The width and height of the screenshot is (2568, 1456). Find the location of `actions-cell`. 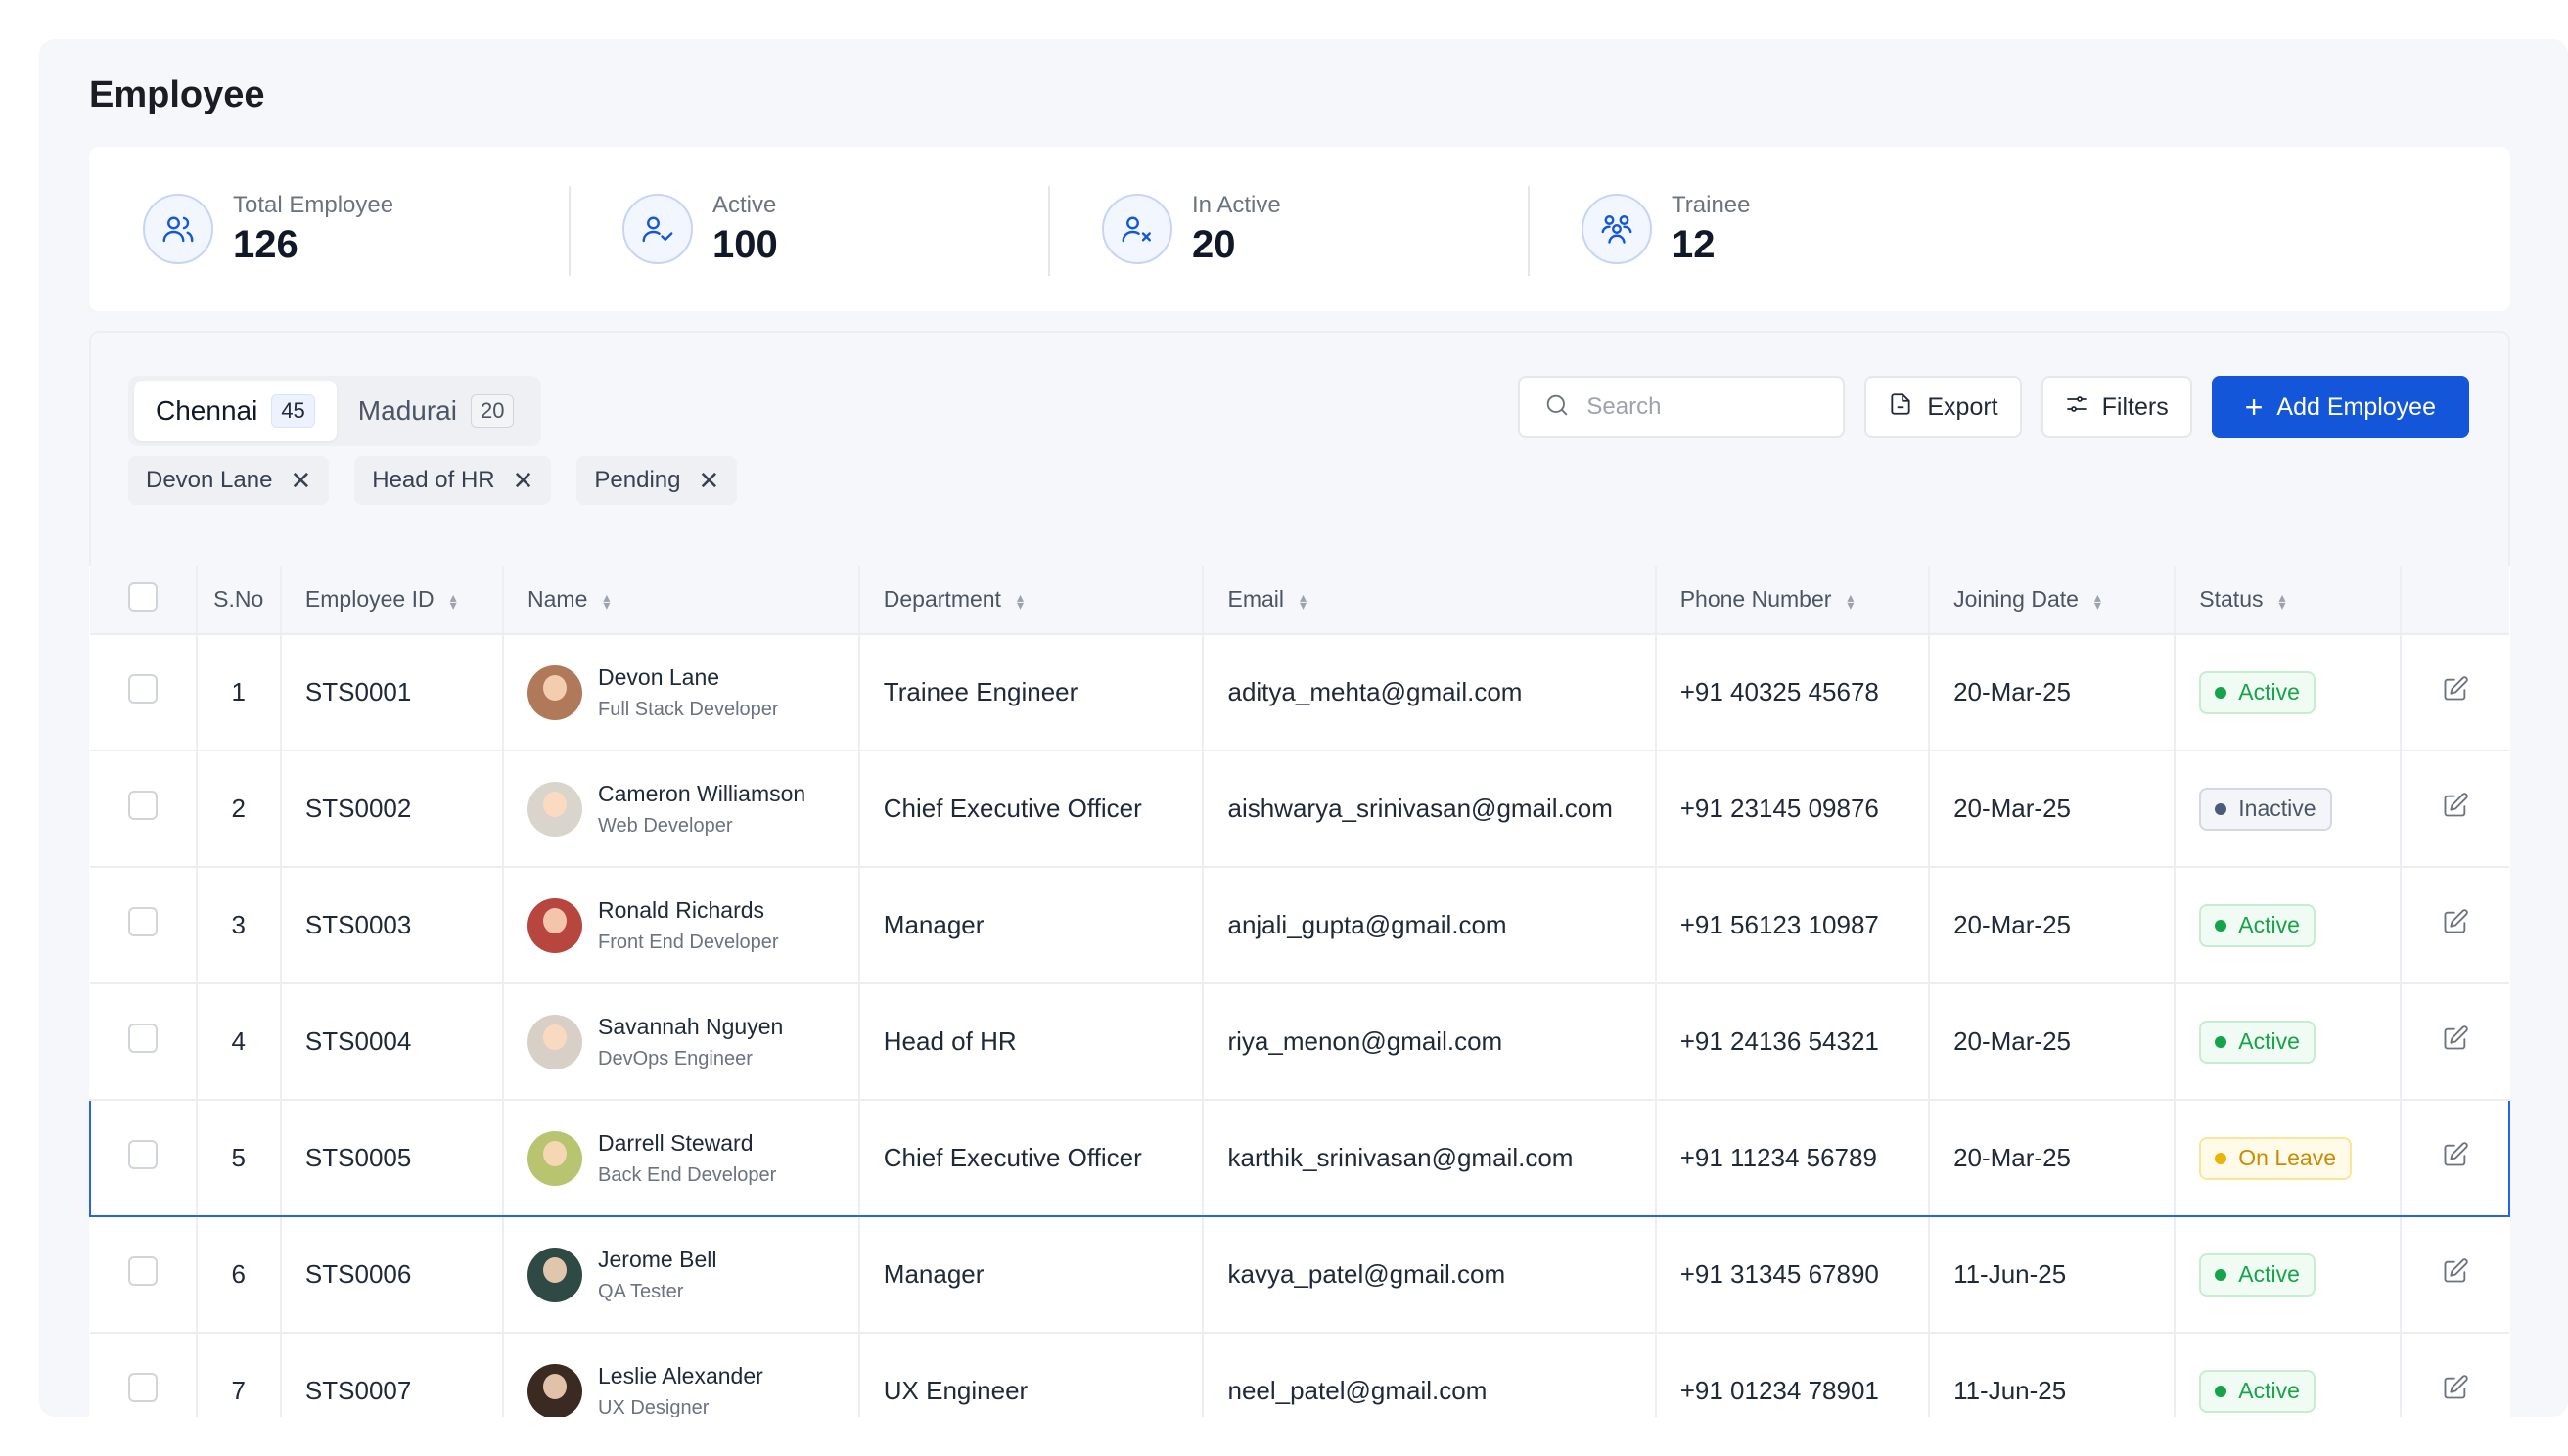

actions-cell is located at coordinates (2455, 1375).